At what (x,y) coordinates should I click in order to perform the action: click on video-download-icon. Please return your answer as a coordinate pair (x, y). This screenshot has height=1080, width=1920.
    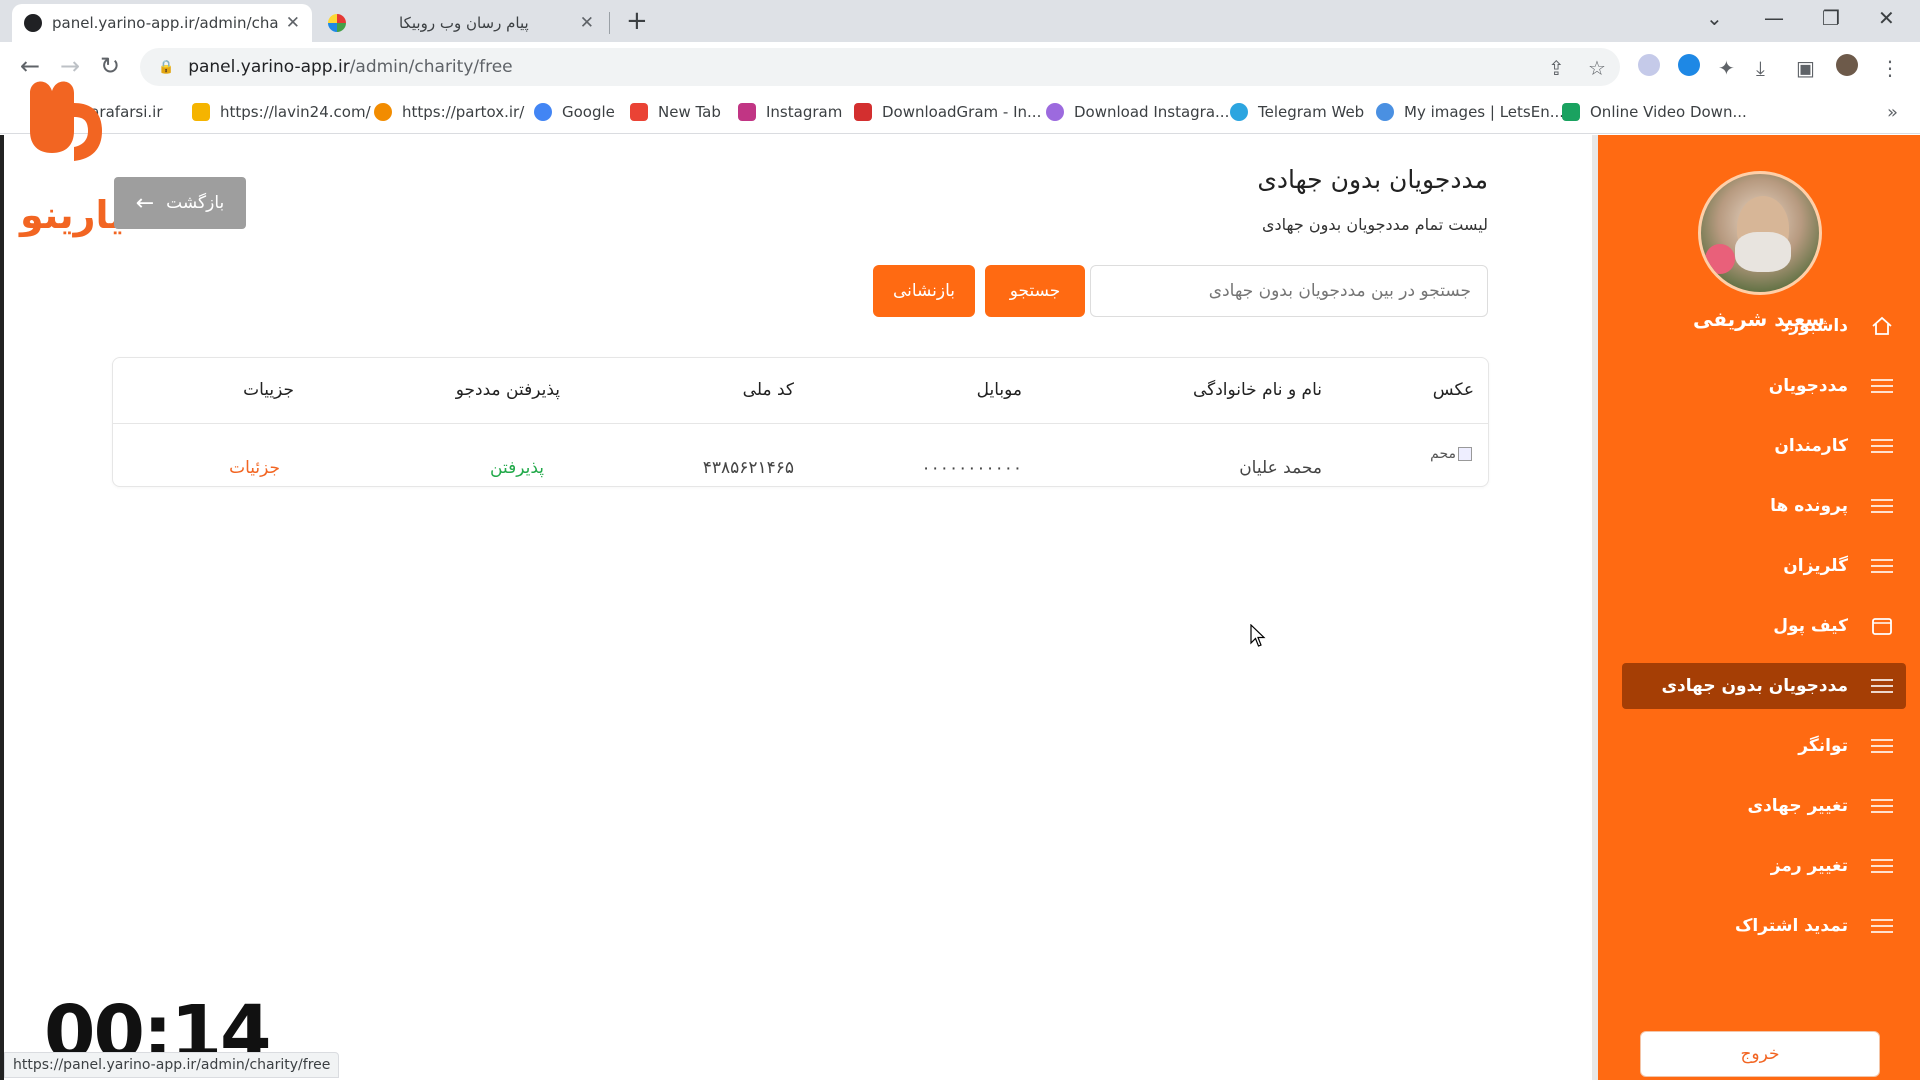
    Looking at the image, I should click on (1571, 112).